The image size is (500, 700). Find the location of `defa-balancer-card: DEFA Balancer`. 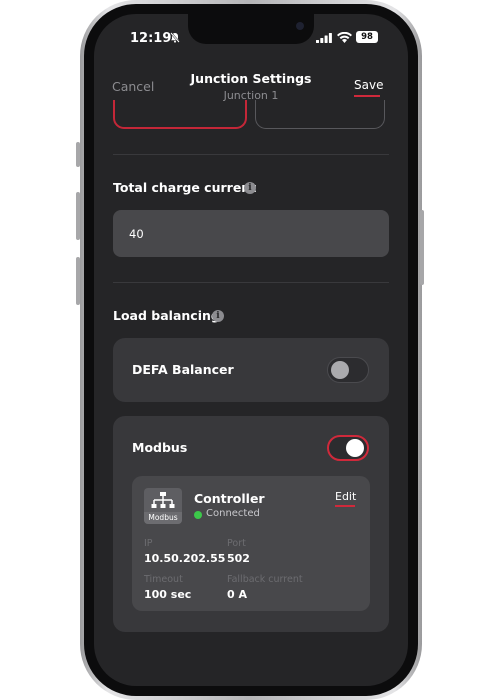

defa-balancer-card: DEFA Balancer is located at coordinates (251, 370).